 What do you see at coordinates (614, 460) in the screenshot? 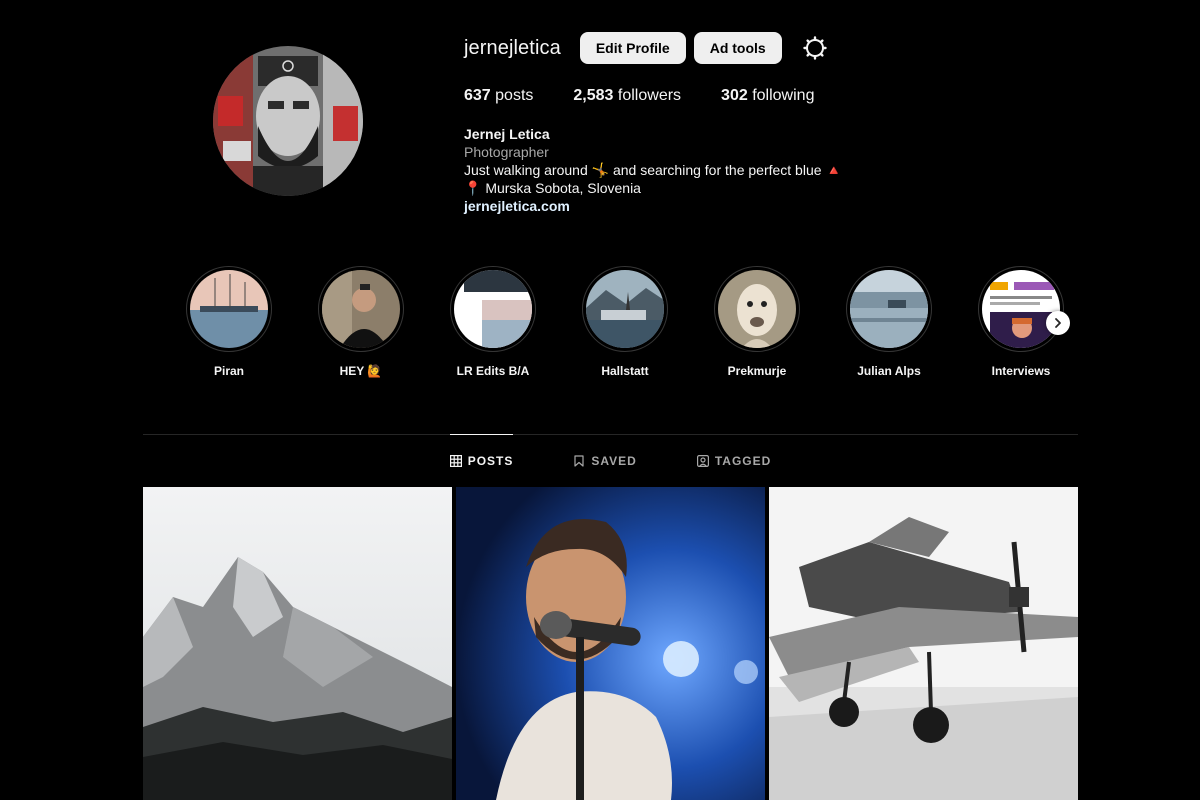
I see `tab-saved-label: SAVED` at bounding box center [614, 460].